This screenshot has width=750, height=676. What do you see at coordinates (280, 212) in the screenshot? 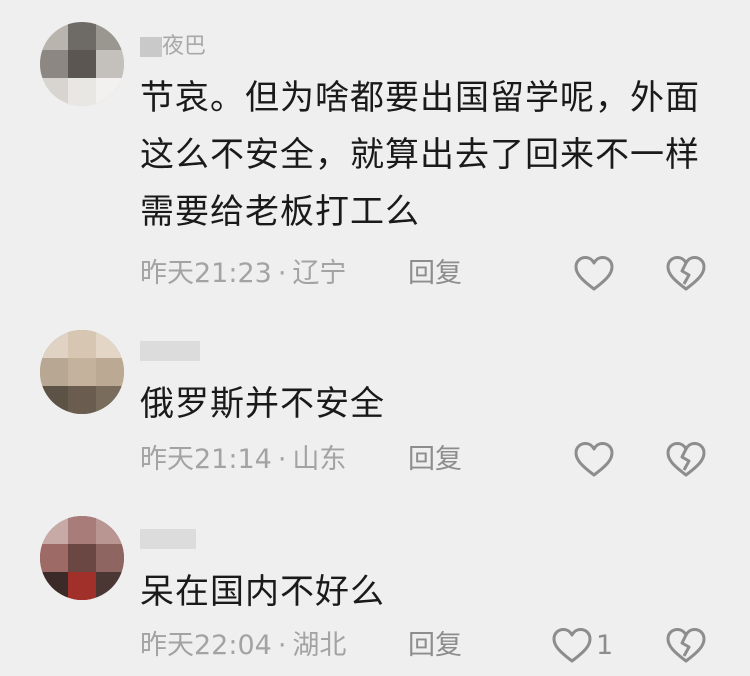
I see `comment-line: 需要给老板打工么` at bounding box center [280, 212].